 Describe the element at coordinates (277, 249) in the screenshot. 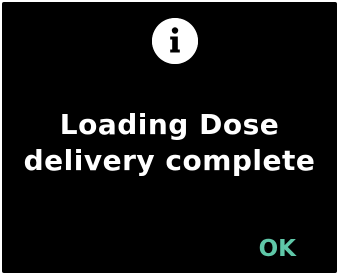

I see `ok-button: OK` at that location.